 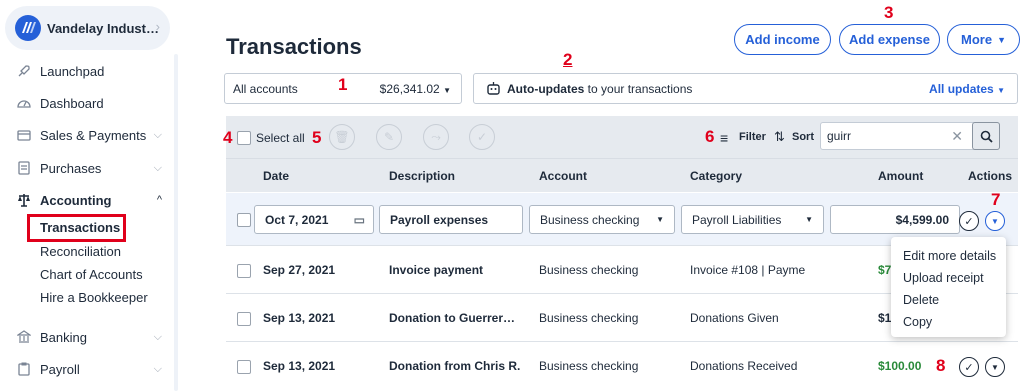 I want to click on row-category: Donations Given, so click(x=734, y=318).